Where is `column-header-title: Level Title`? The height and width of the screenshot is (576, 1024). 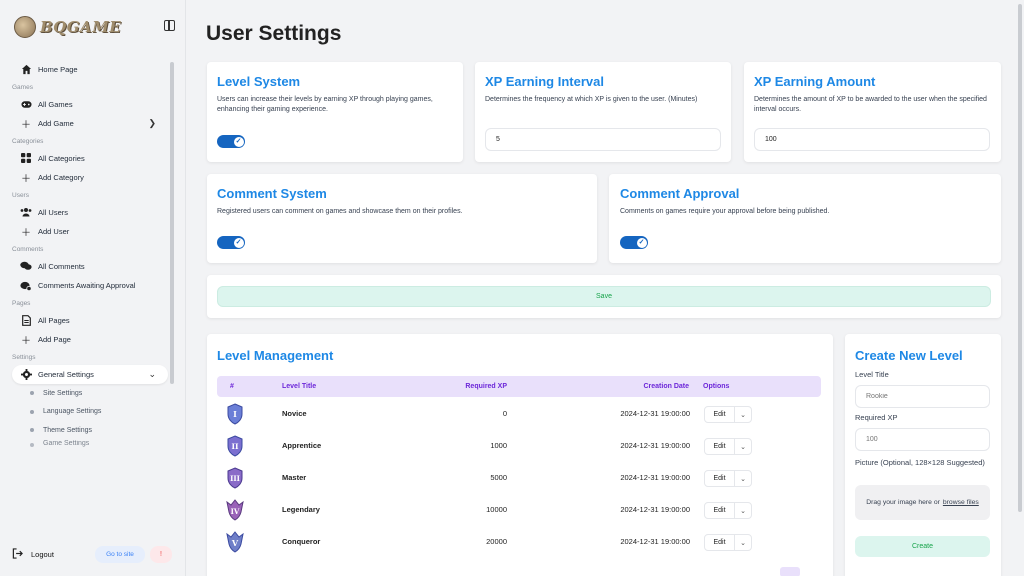 column-header-title: Level Title is located at coordinates (299, 386).